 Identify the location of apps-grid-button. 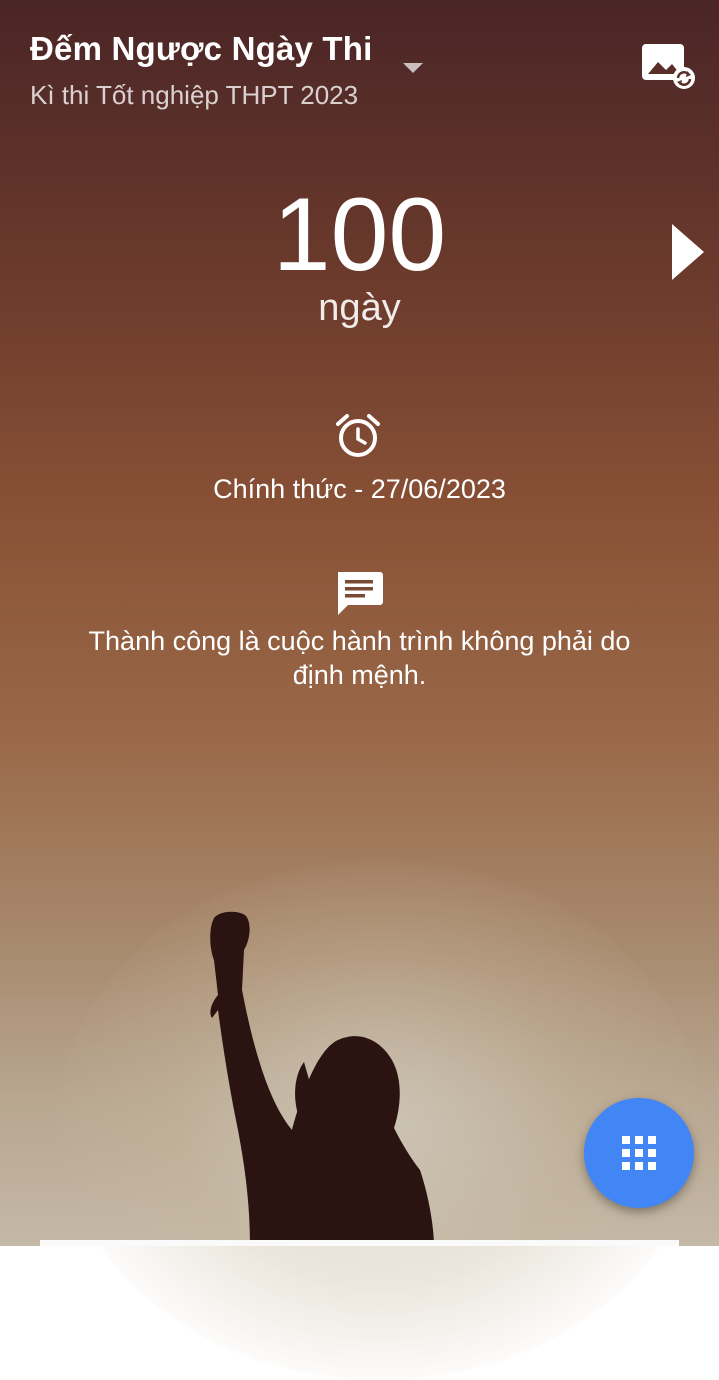
(639, 1153).